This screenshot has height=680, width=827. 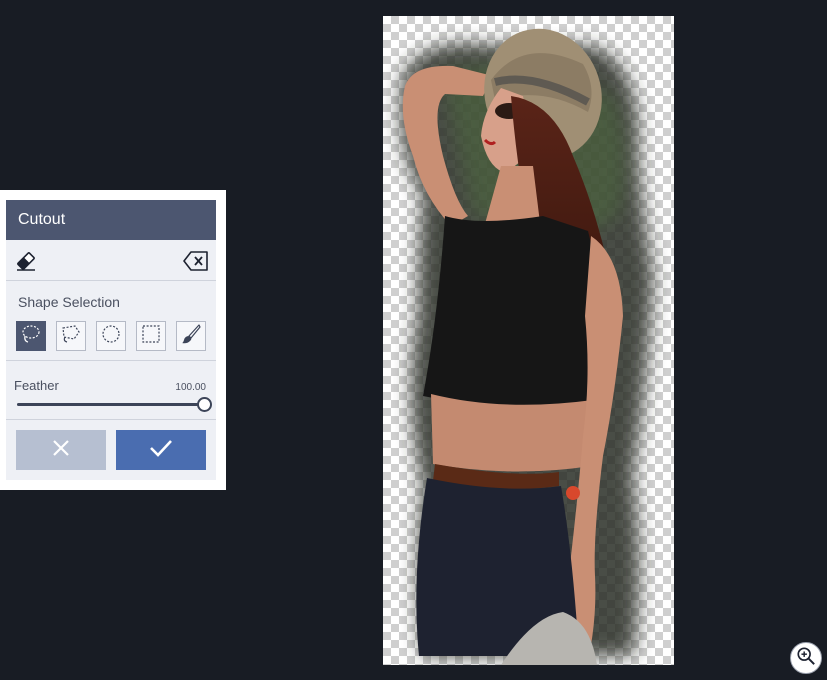 What do you see at coordinates (111, 450) in the screenshot?
I see `action-row` at bounding box center [111, 450].